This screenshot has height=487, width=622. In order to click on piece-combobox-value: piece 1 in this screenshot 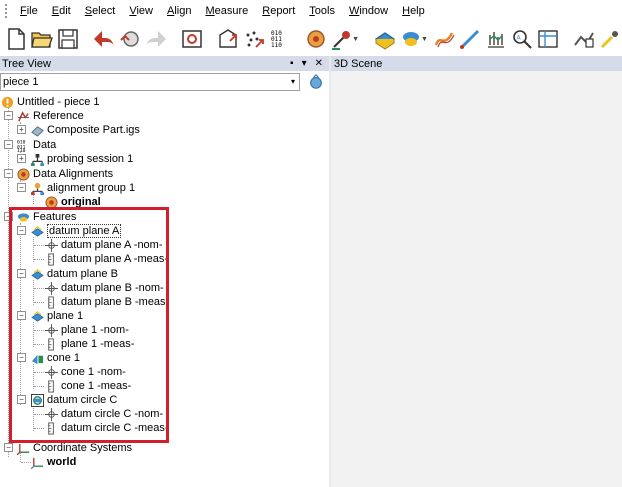, I will do `click(21, 82)`.